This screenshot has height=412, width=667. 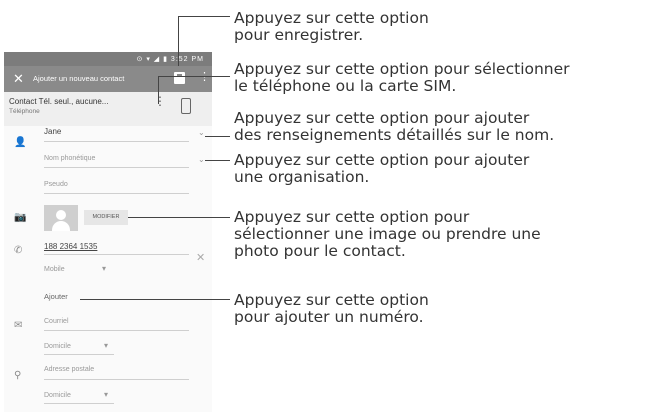 What do you see at coordinates (116, 330) in the screenshot?
I see `email-underline` at bounding box center [116, 330].